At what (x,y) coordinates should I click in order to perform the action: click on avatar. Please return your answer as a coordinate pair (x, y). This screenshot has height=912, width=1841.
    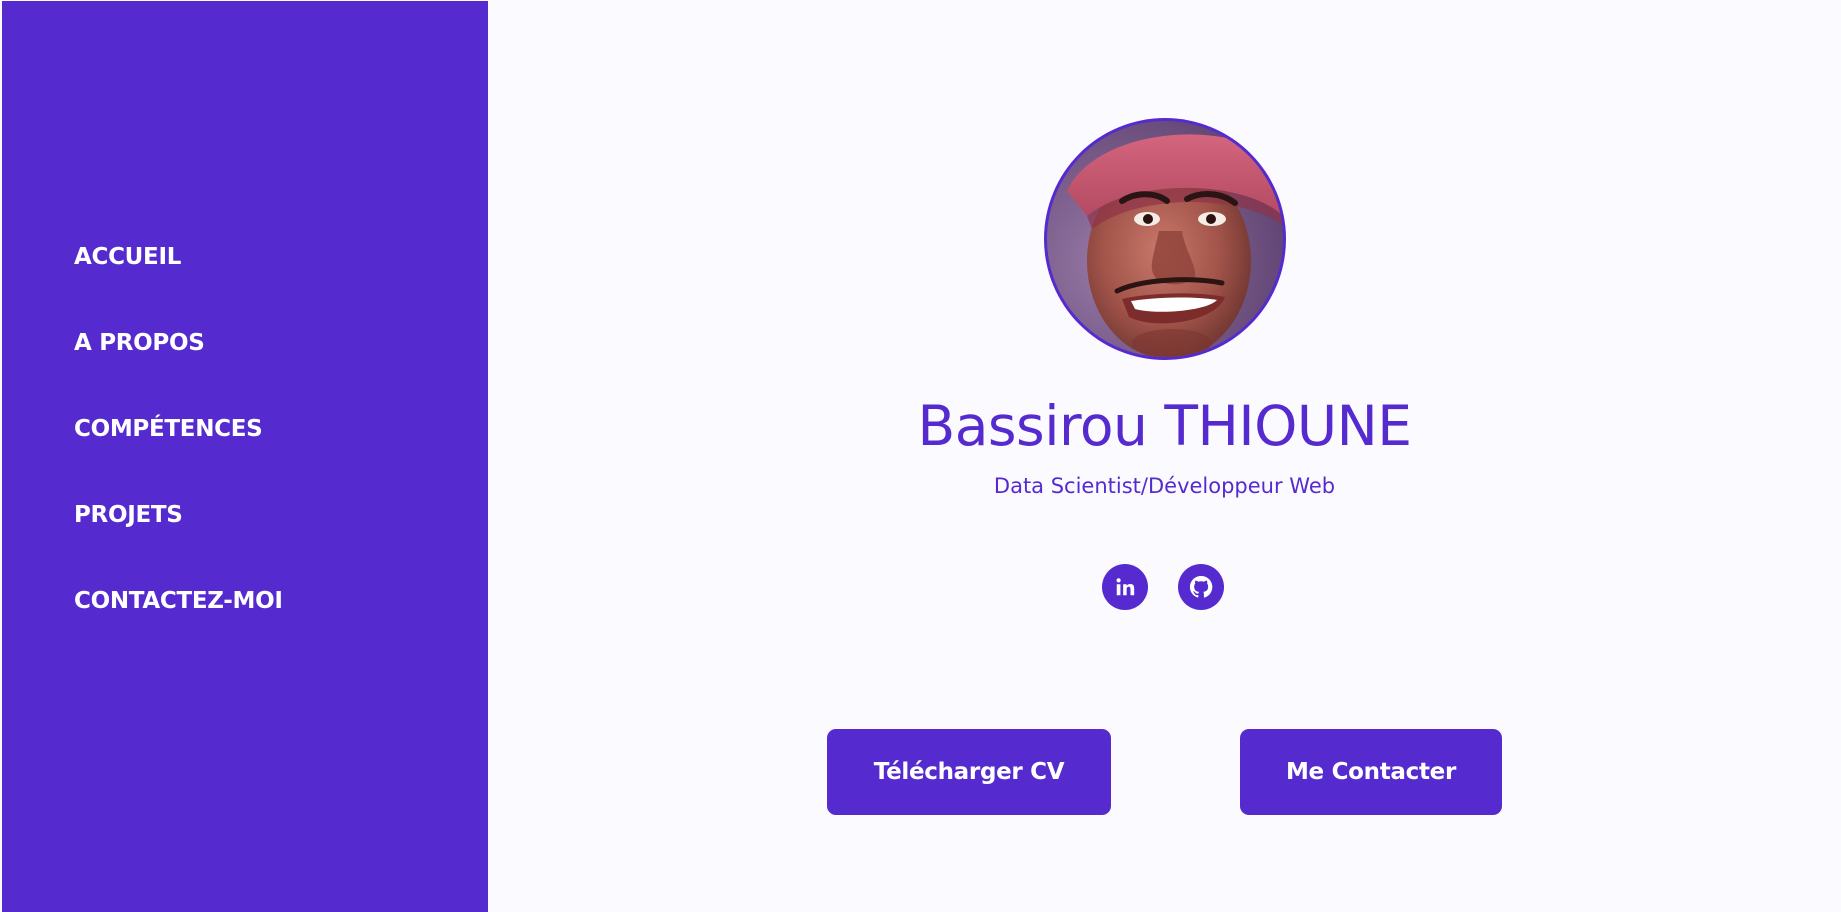
    Looking at the image, I should click on (1165, 239).